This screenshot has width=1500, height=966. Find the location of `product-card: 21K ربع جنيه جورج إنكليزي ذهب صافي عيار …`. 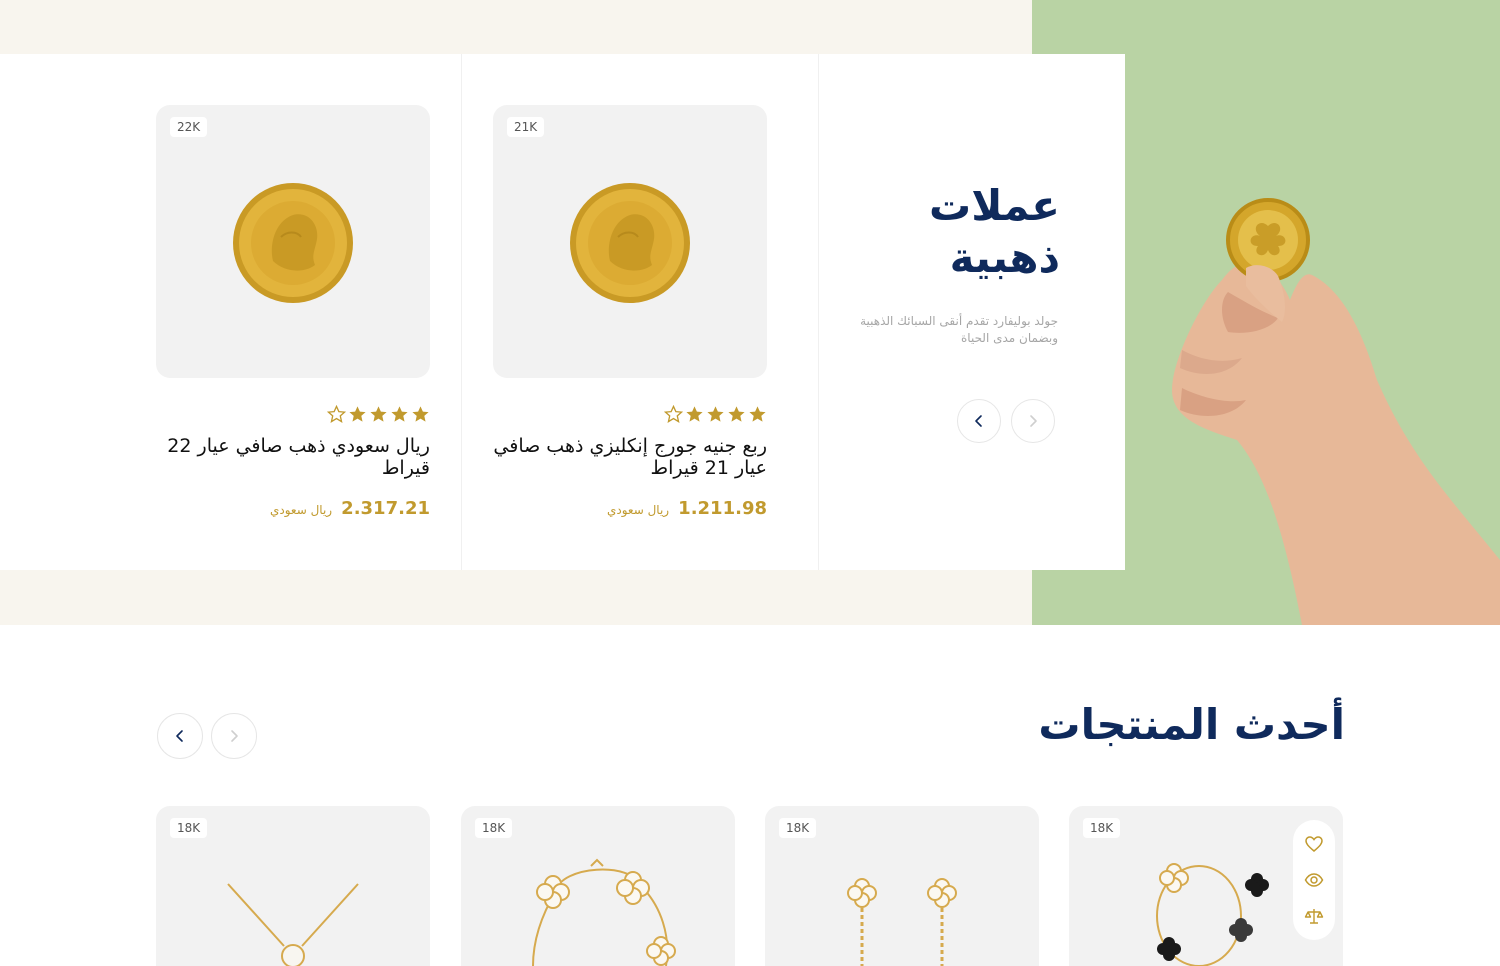

product-card: 21K ربع جنيه جورج إنكليزي ذهب صافي عيار … is located at coordinates (630, 312).